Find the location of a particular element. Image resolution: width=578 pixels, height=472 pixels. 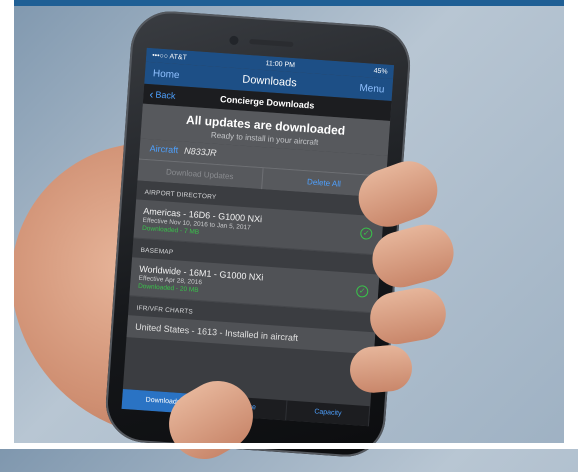

carrier-label: •••○○ AT&T is located at coordinates (169, 56).